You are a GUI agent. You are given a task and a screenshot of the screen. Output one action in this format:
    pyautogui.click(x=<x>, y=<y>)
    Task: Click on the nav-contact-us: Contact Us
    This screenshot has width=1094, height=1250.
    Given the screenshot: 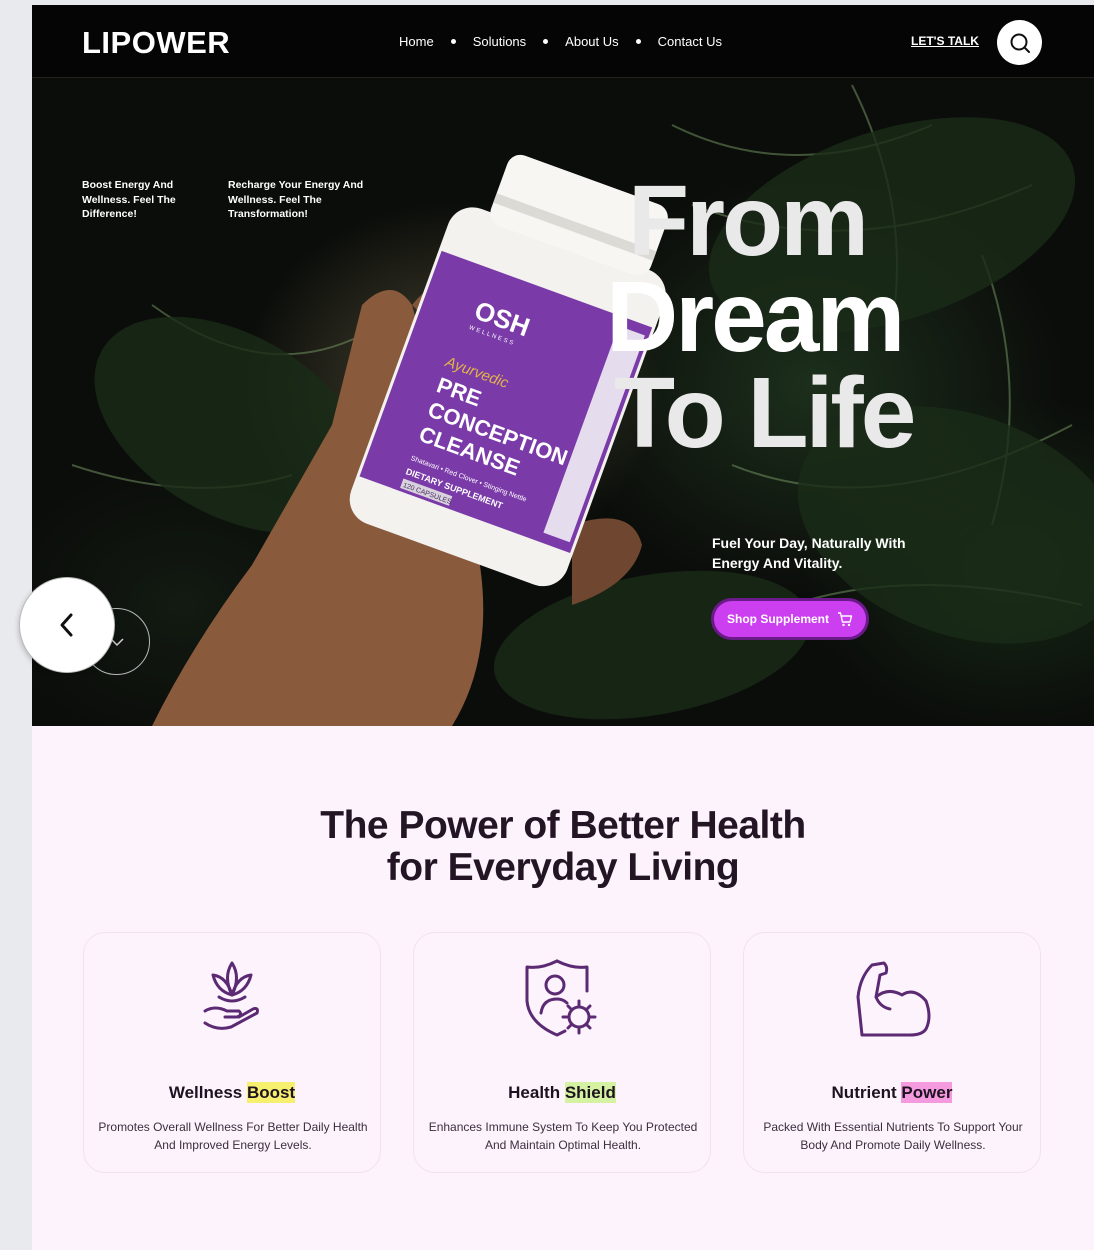 What is the action you would take?
    pyautogui.click(x=690, y=41)
    